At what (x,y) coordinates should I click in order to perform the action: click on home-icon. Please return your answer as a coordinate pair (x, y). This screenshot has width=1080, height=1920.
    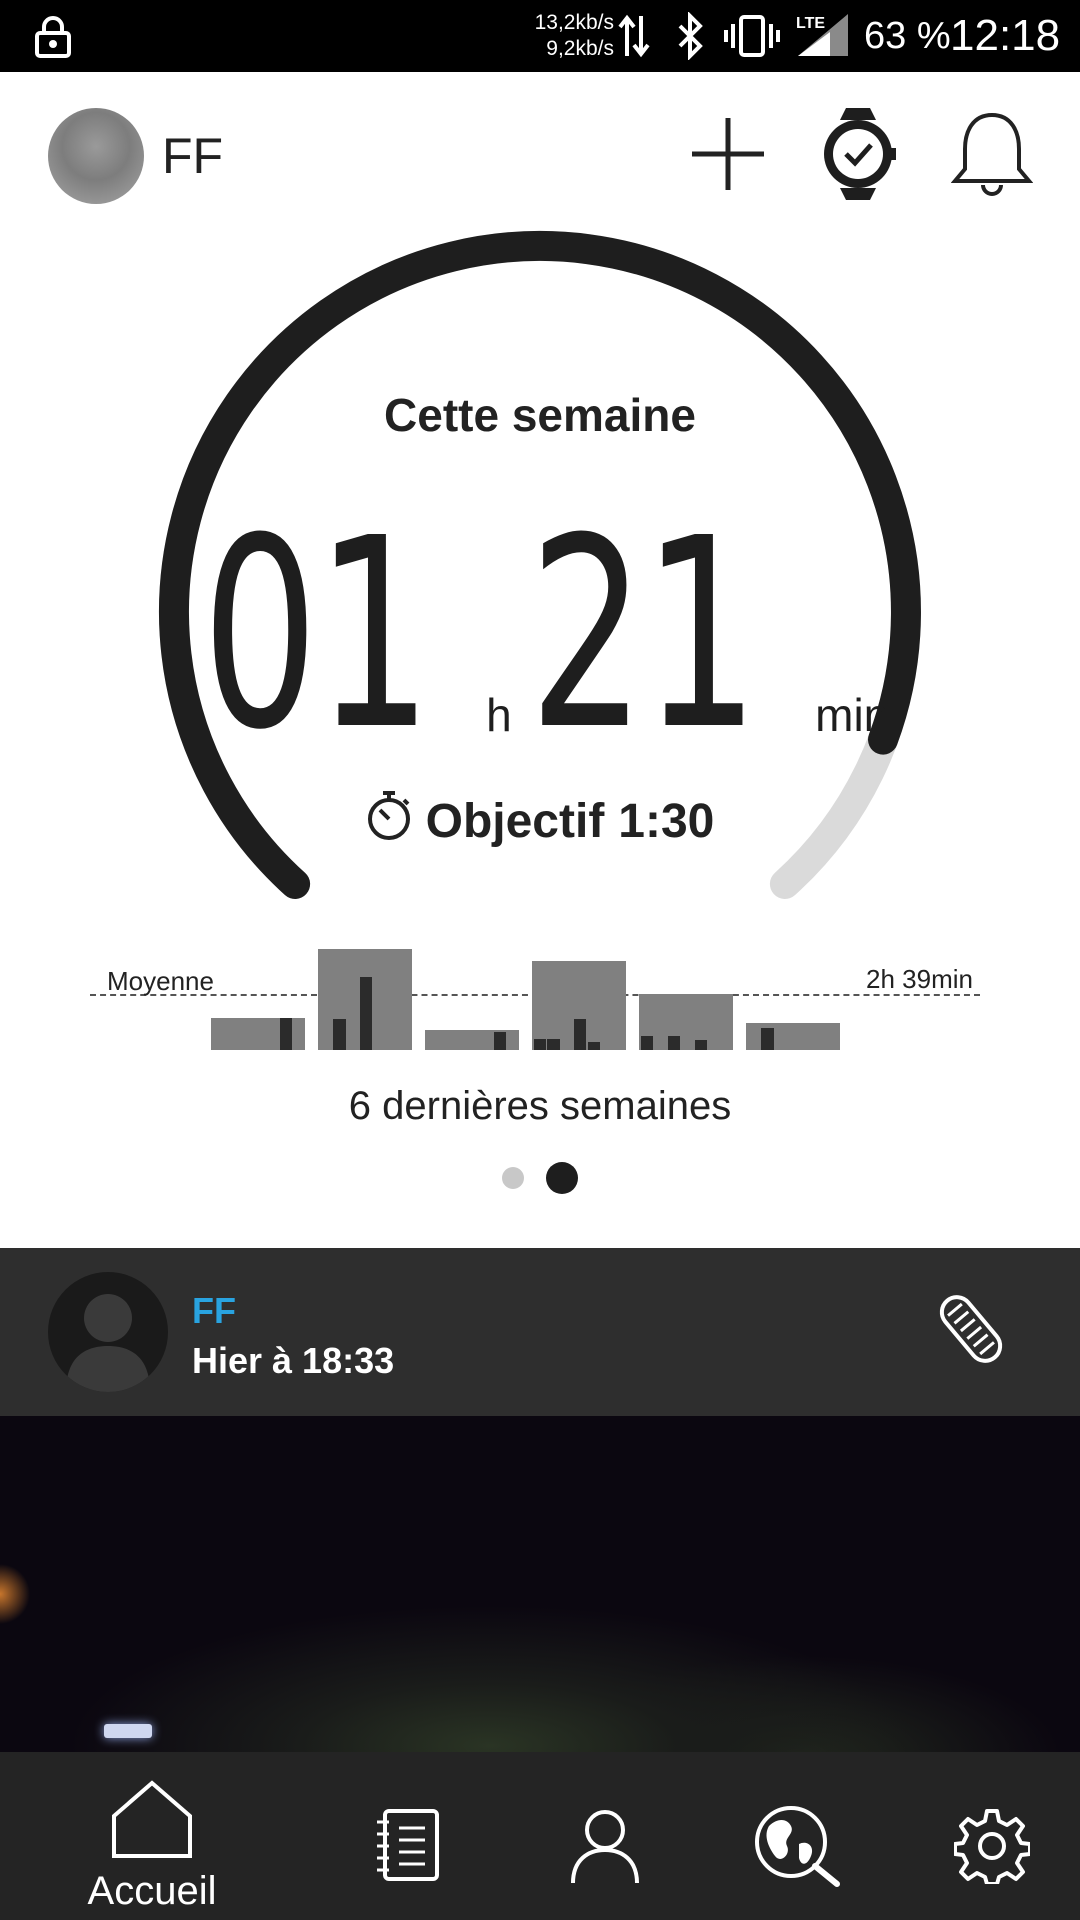
    Looking at the image, I should click on (152, 1821).